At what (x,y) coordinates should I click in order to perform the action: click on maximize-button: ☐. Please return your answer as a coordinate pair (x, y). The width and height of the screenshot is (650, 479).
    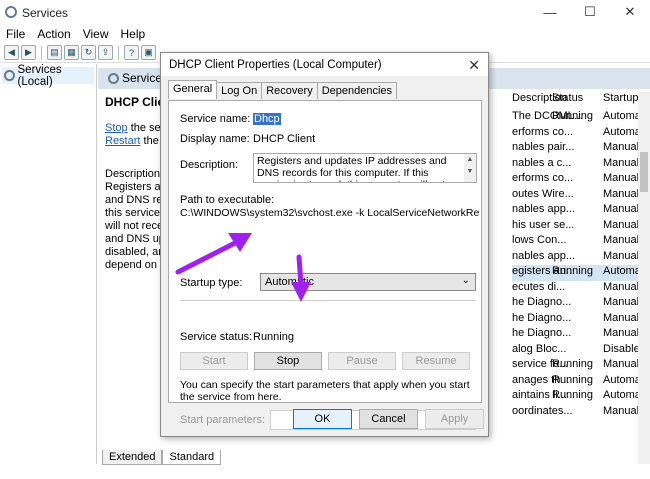
    Looking at the image, I should click on (590, 12).